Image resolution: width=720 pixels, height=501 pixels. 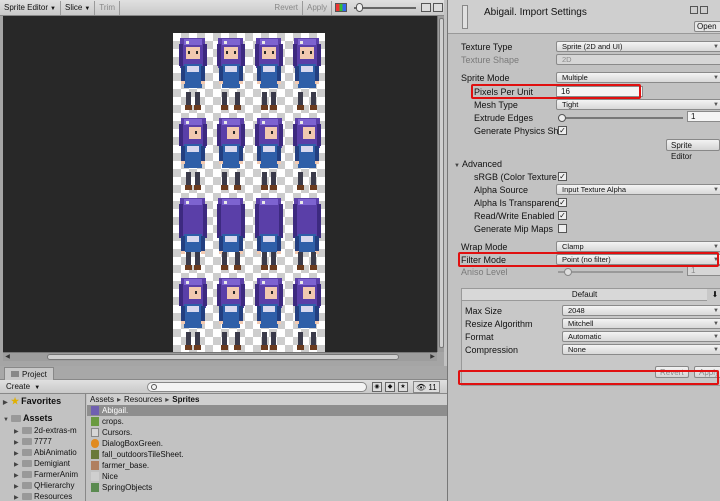 What do you see at coordinates (562, 118) in the screenshot?
I see `extrude-slider-thumb` at bounding box center [562, 118].